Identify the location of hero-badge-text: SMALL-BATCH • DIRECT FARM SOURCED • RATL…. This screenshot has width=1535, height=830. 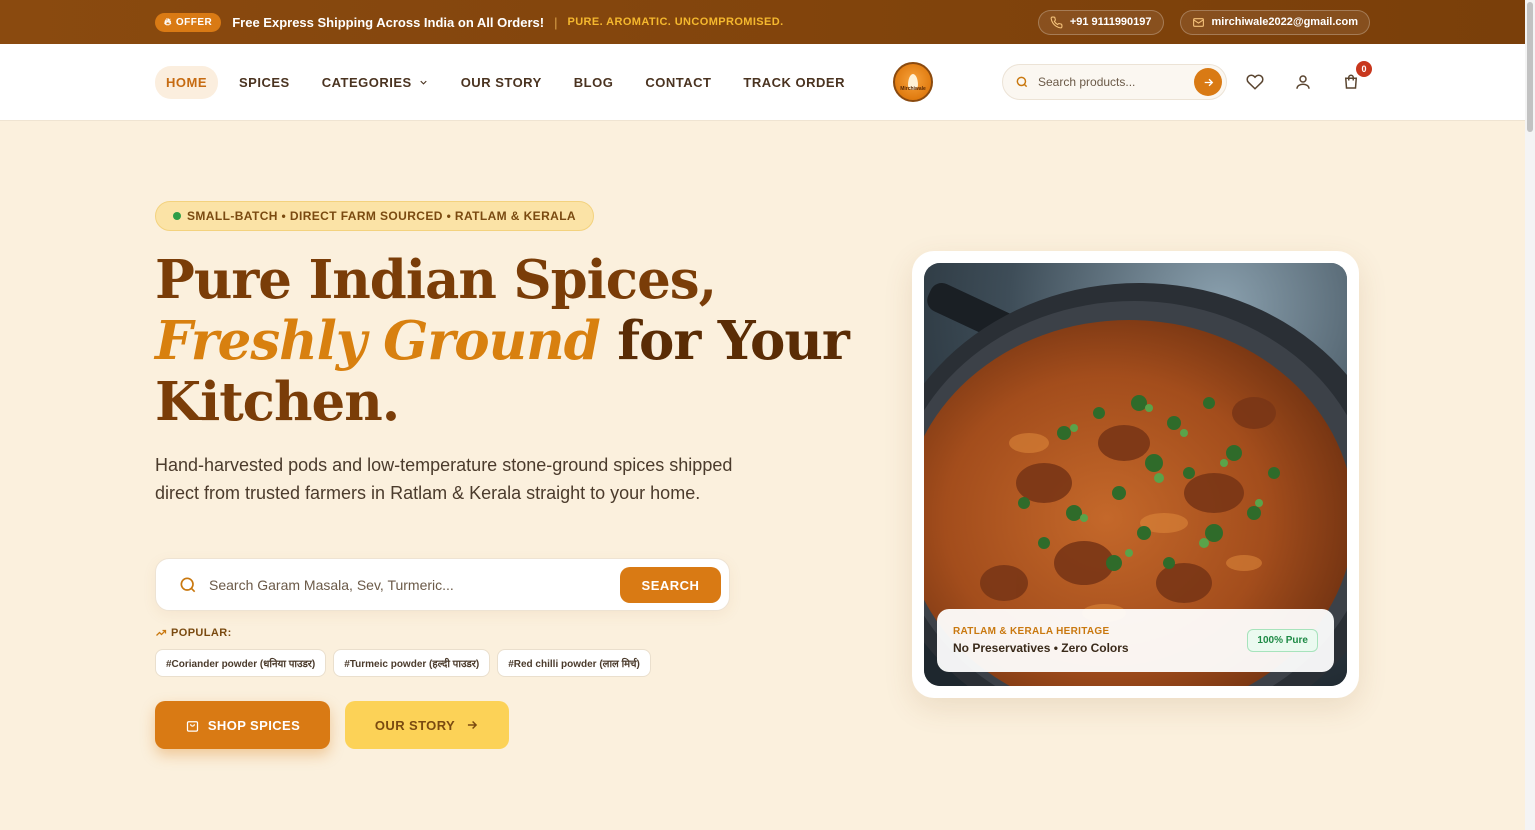
(381, 216).